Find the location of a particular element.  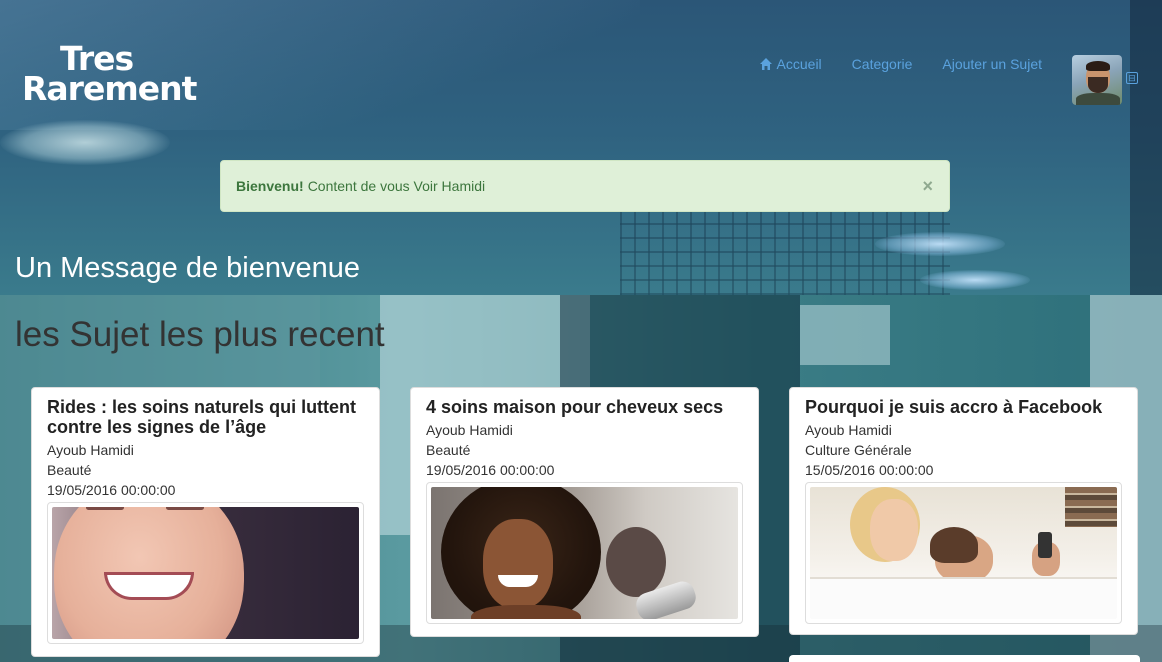

nav-item-ajouter-sujet: Ajouter un Sujet is located at coordinates (992, 64).